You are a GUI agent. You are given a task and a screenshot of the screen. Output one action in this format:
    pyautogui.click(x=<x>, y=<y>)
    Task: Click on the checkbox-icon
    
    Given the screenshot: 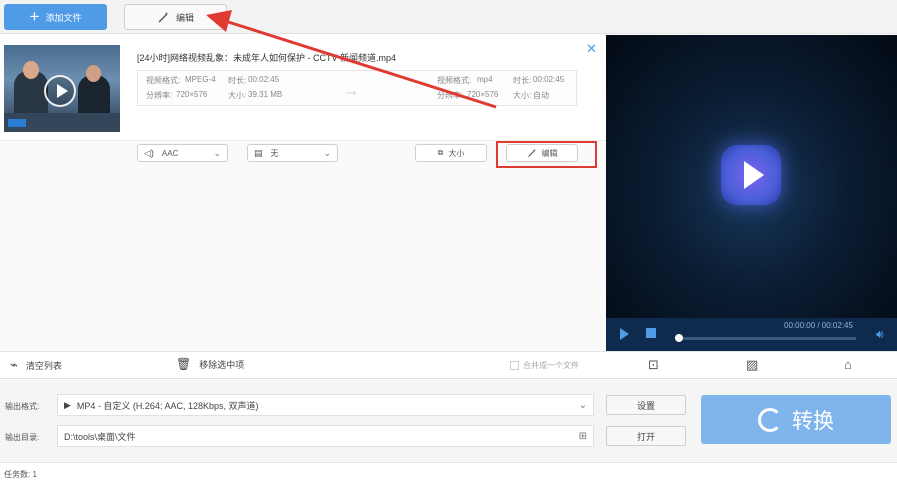 What is the action you would take?
    pyautogui.click(x=514, y=365)
    